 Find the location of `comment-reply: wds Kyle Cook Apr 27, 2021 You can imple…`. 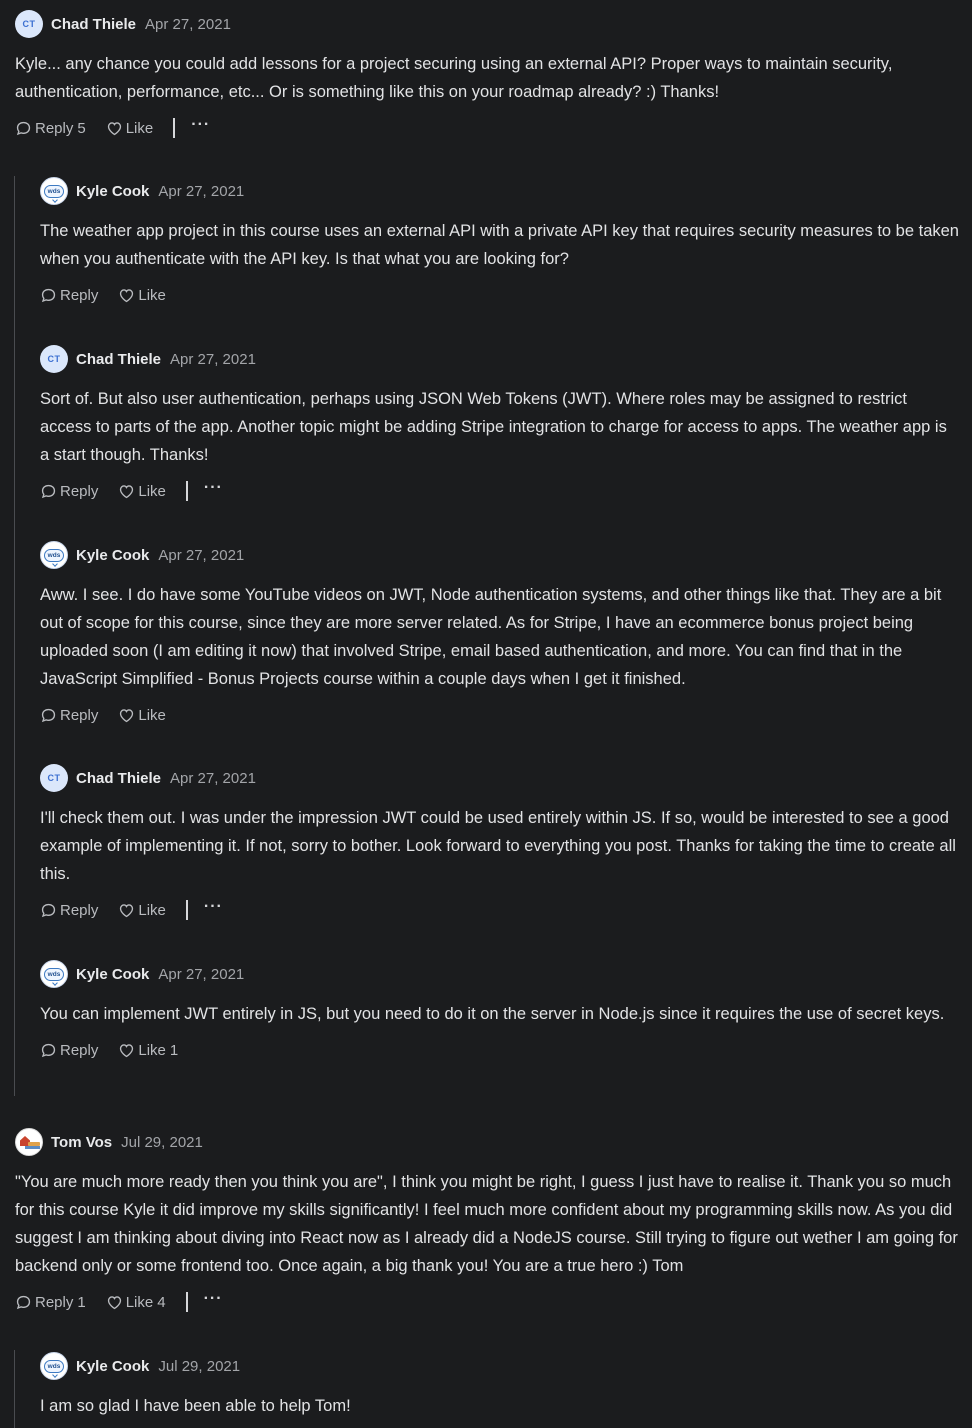

comment-reply: wds Kyle Cook Apr 27, 2021 You can imple… is located at coordinates (500, 1011).